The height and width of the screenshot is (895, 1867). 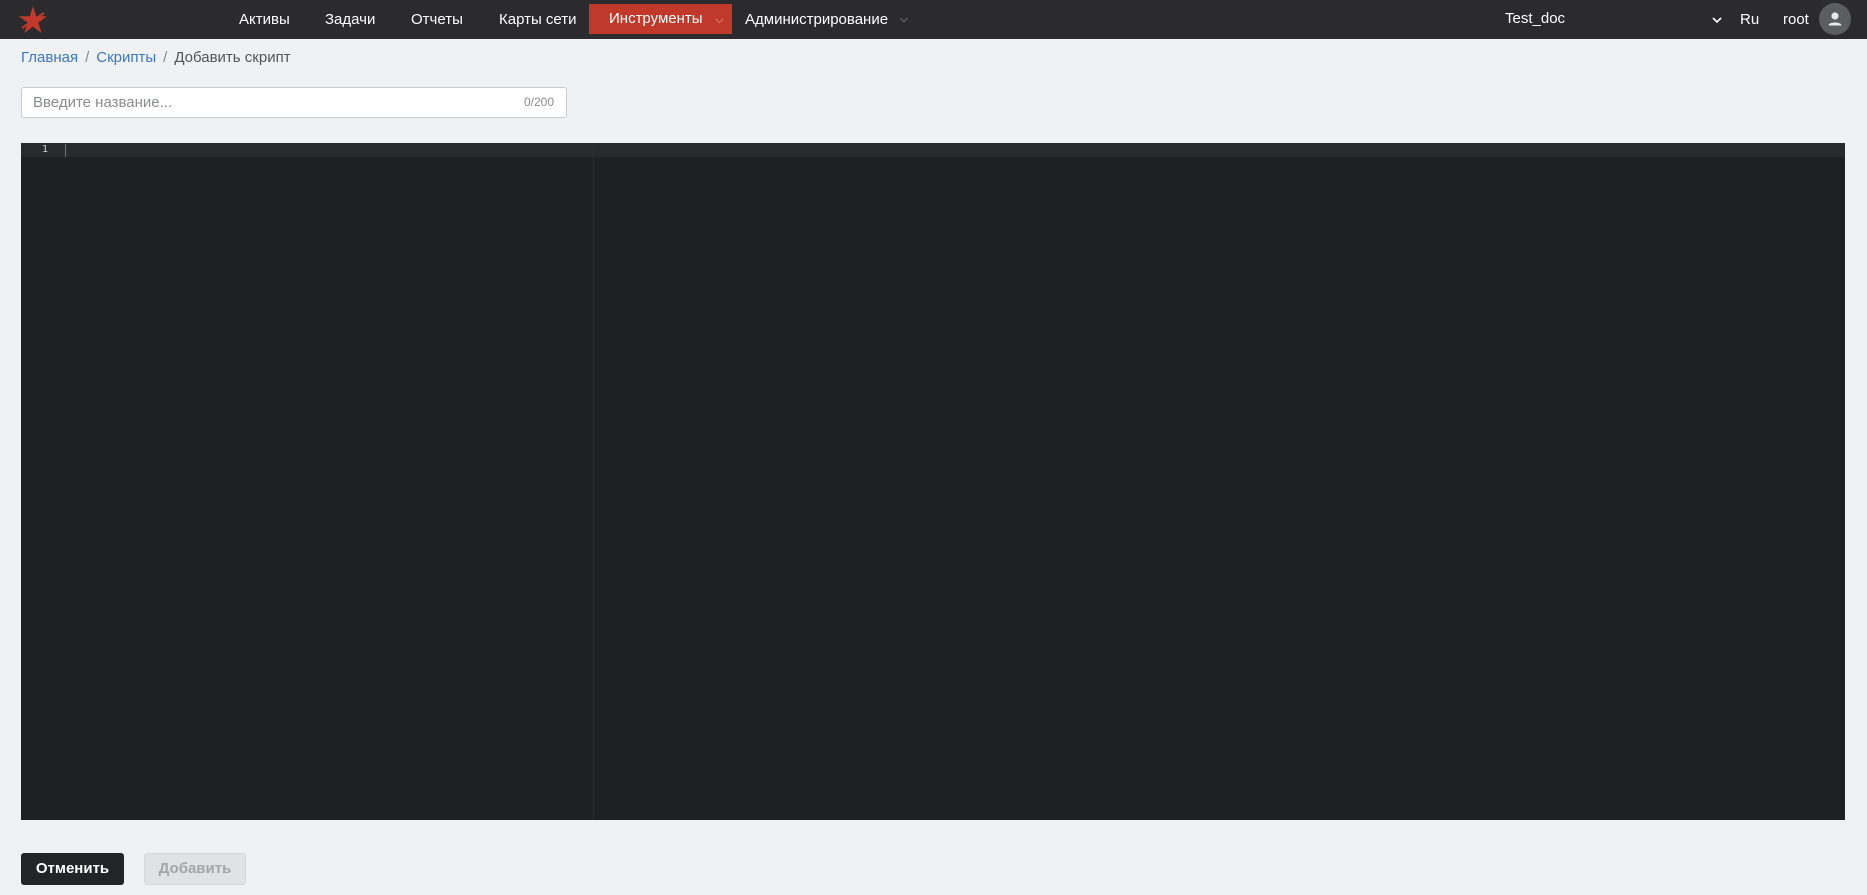 What do you see at coordinates (656, 18) in the screenshot?
I see `nav-item-tools-label: Инструменты` at bounding box center [656, 18].